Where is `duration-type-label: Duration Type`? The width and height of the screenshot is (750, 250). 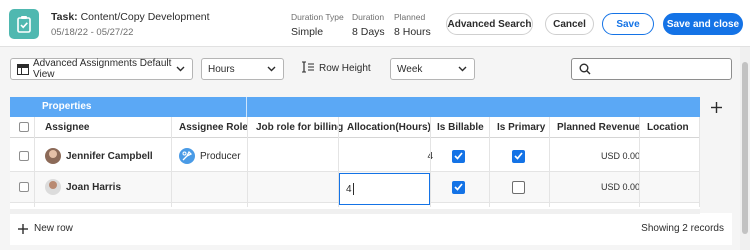
duration-type-label: Duration Type is located at coordinates (317, 17).